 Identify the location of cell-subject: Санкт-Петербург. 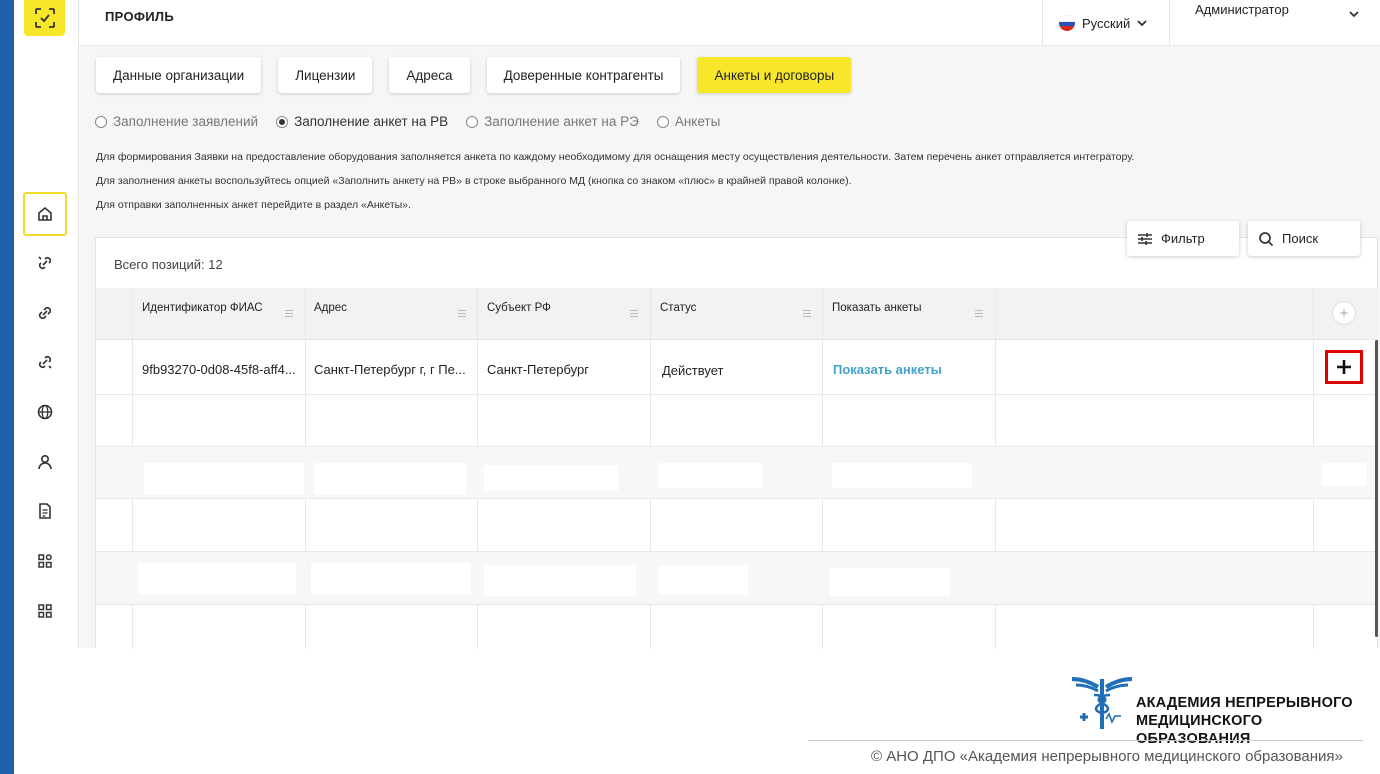
(538, 369).